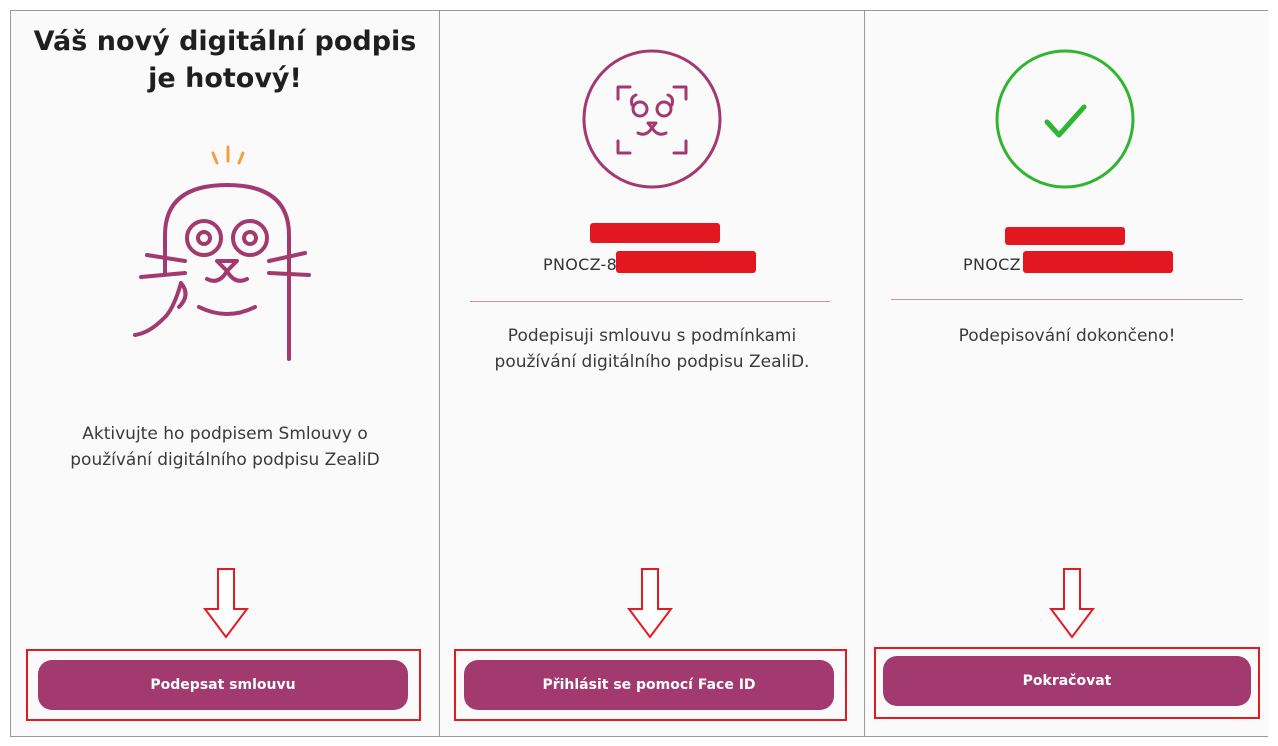  I want to click on face-id-icon, so click(652, 119).